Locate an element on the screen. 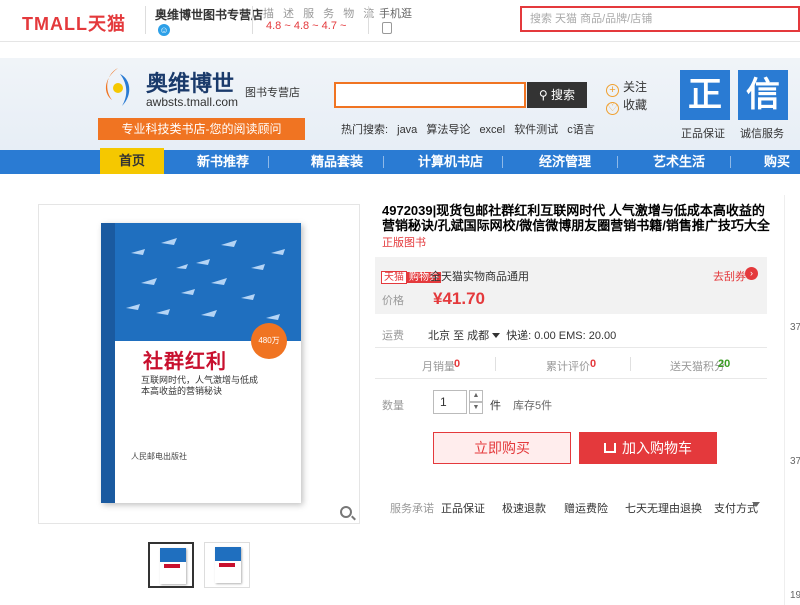 The height and width of the screenshot is (605, 800). nav-item-computer-books: 计算机书店 is located at coordinates (450, 162).